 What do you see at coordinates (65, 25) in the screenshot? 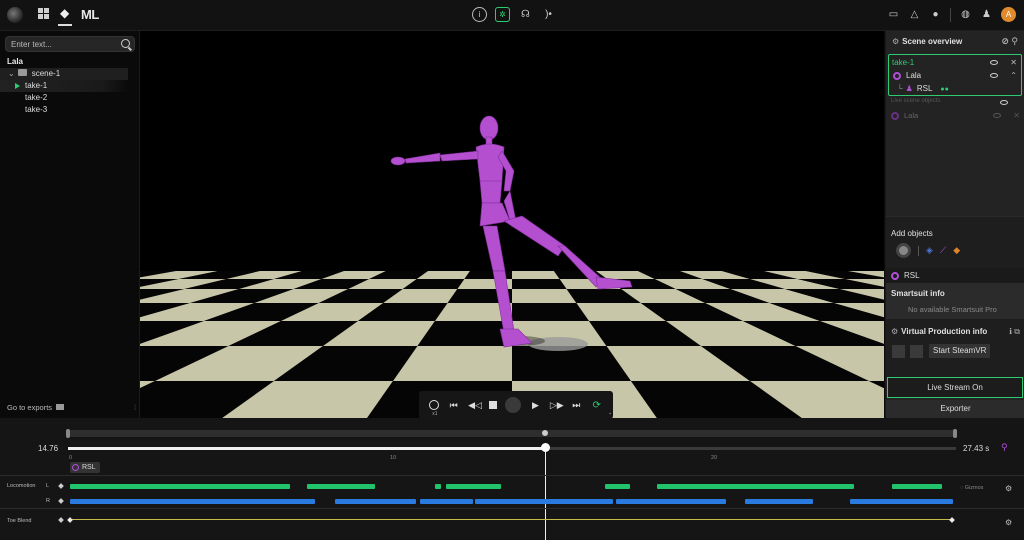
I see `active-tab-indicator` at bounding box center [65, 25].